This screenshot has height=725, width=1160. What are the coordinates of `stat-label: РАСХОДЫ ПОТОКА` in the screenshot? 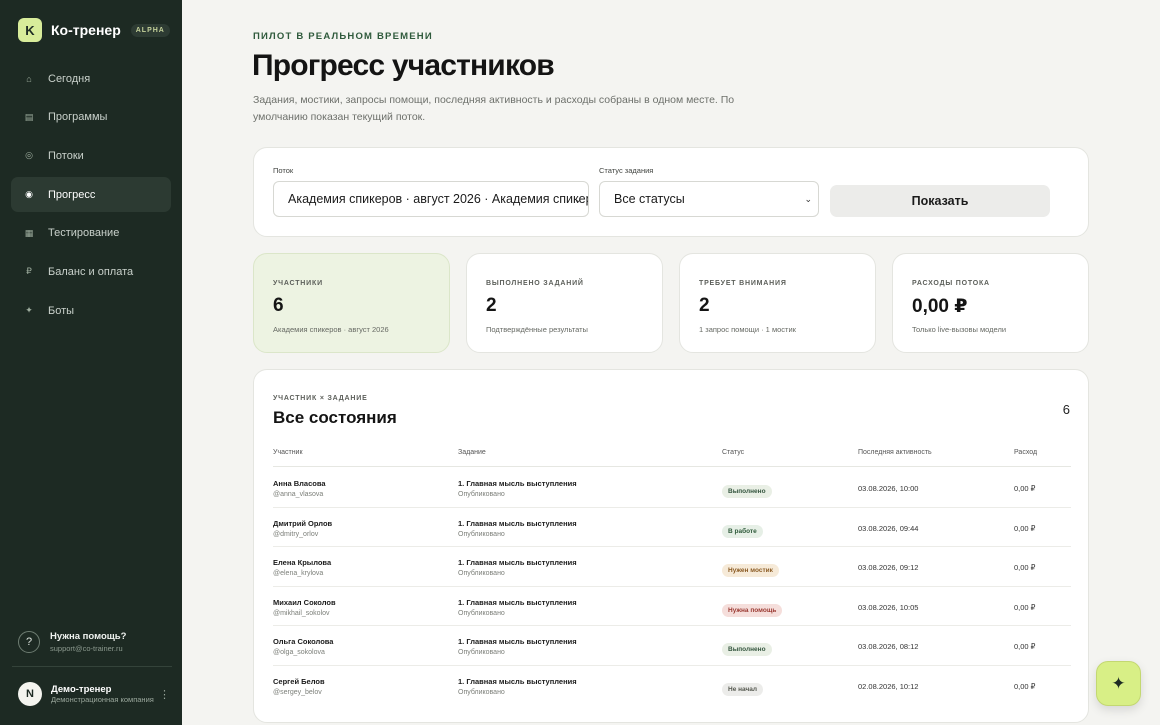 It's located at (951, 283).